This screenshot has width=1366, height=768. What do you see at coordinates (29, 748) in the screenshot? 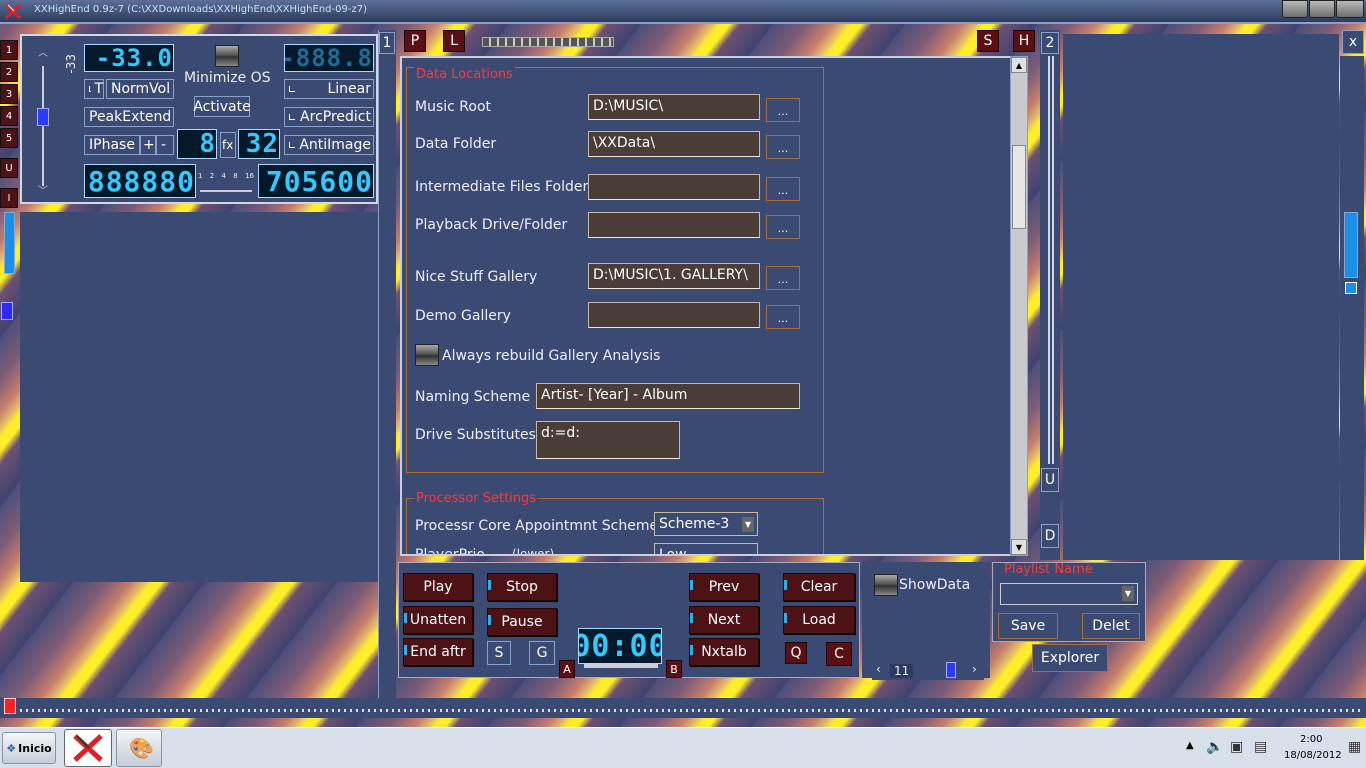
I see `start-button: ❖ Inicio` at bounding box center [29, 748].